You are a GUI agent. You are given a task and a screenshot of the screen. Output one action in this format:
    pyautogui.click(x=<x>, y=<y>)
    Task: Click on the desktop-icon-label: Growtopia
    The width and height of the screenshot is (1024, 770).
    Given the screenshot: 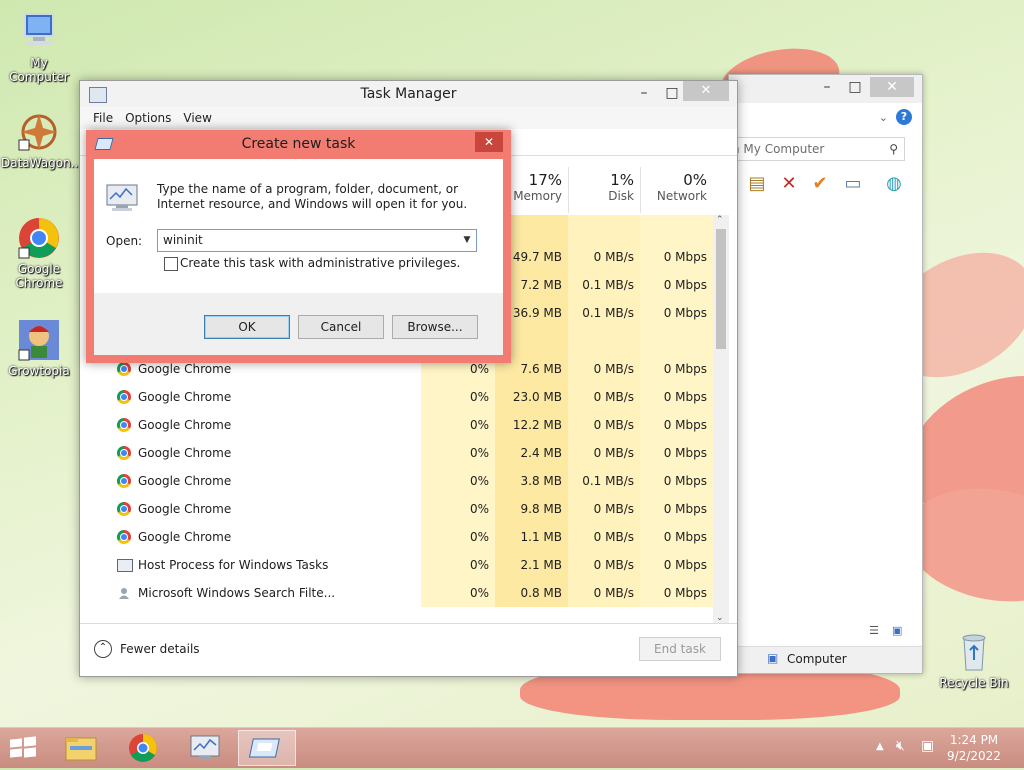 What is the action you would take?
    pyautogui.click(x=39, y=371)
    